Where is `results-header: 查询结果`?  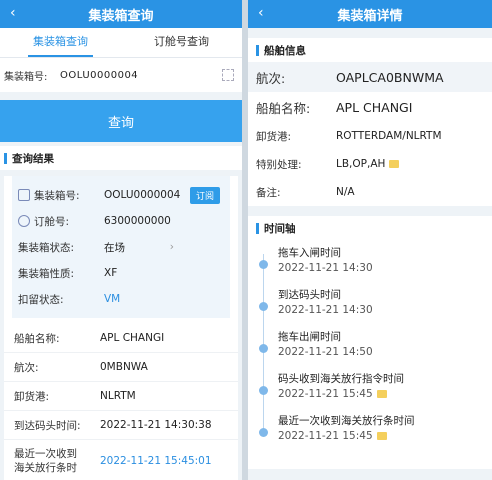
results-header: 查询结果 is located at coordinates (121, 158).